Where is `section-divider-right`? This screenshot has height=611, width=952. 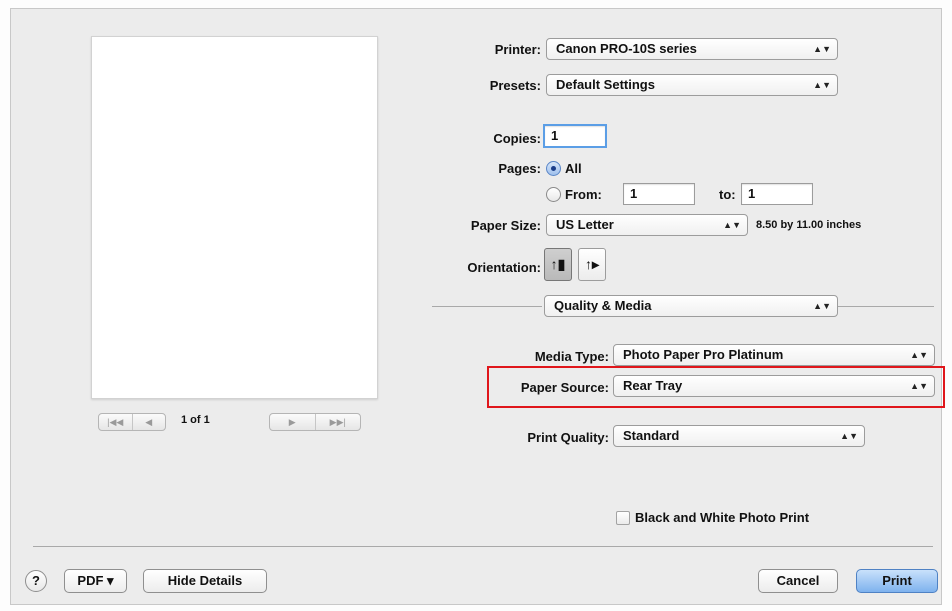 section-divider-right is located at coordinates (886, 306).